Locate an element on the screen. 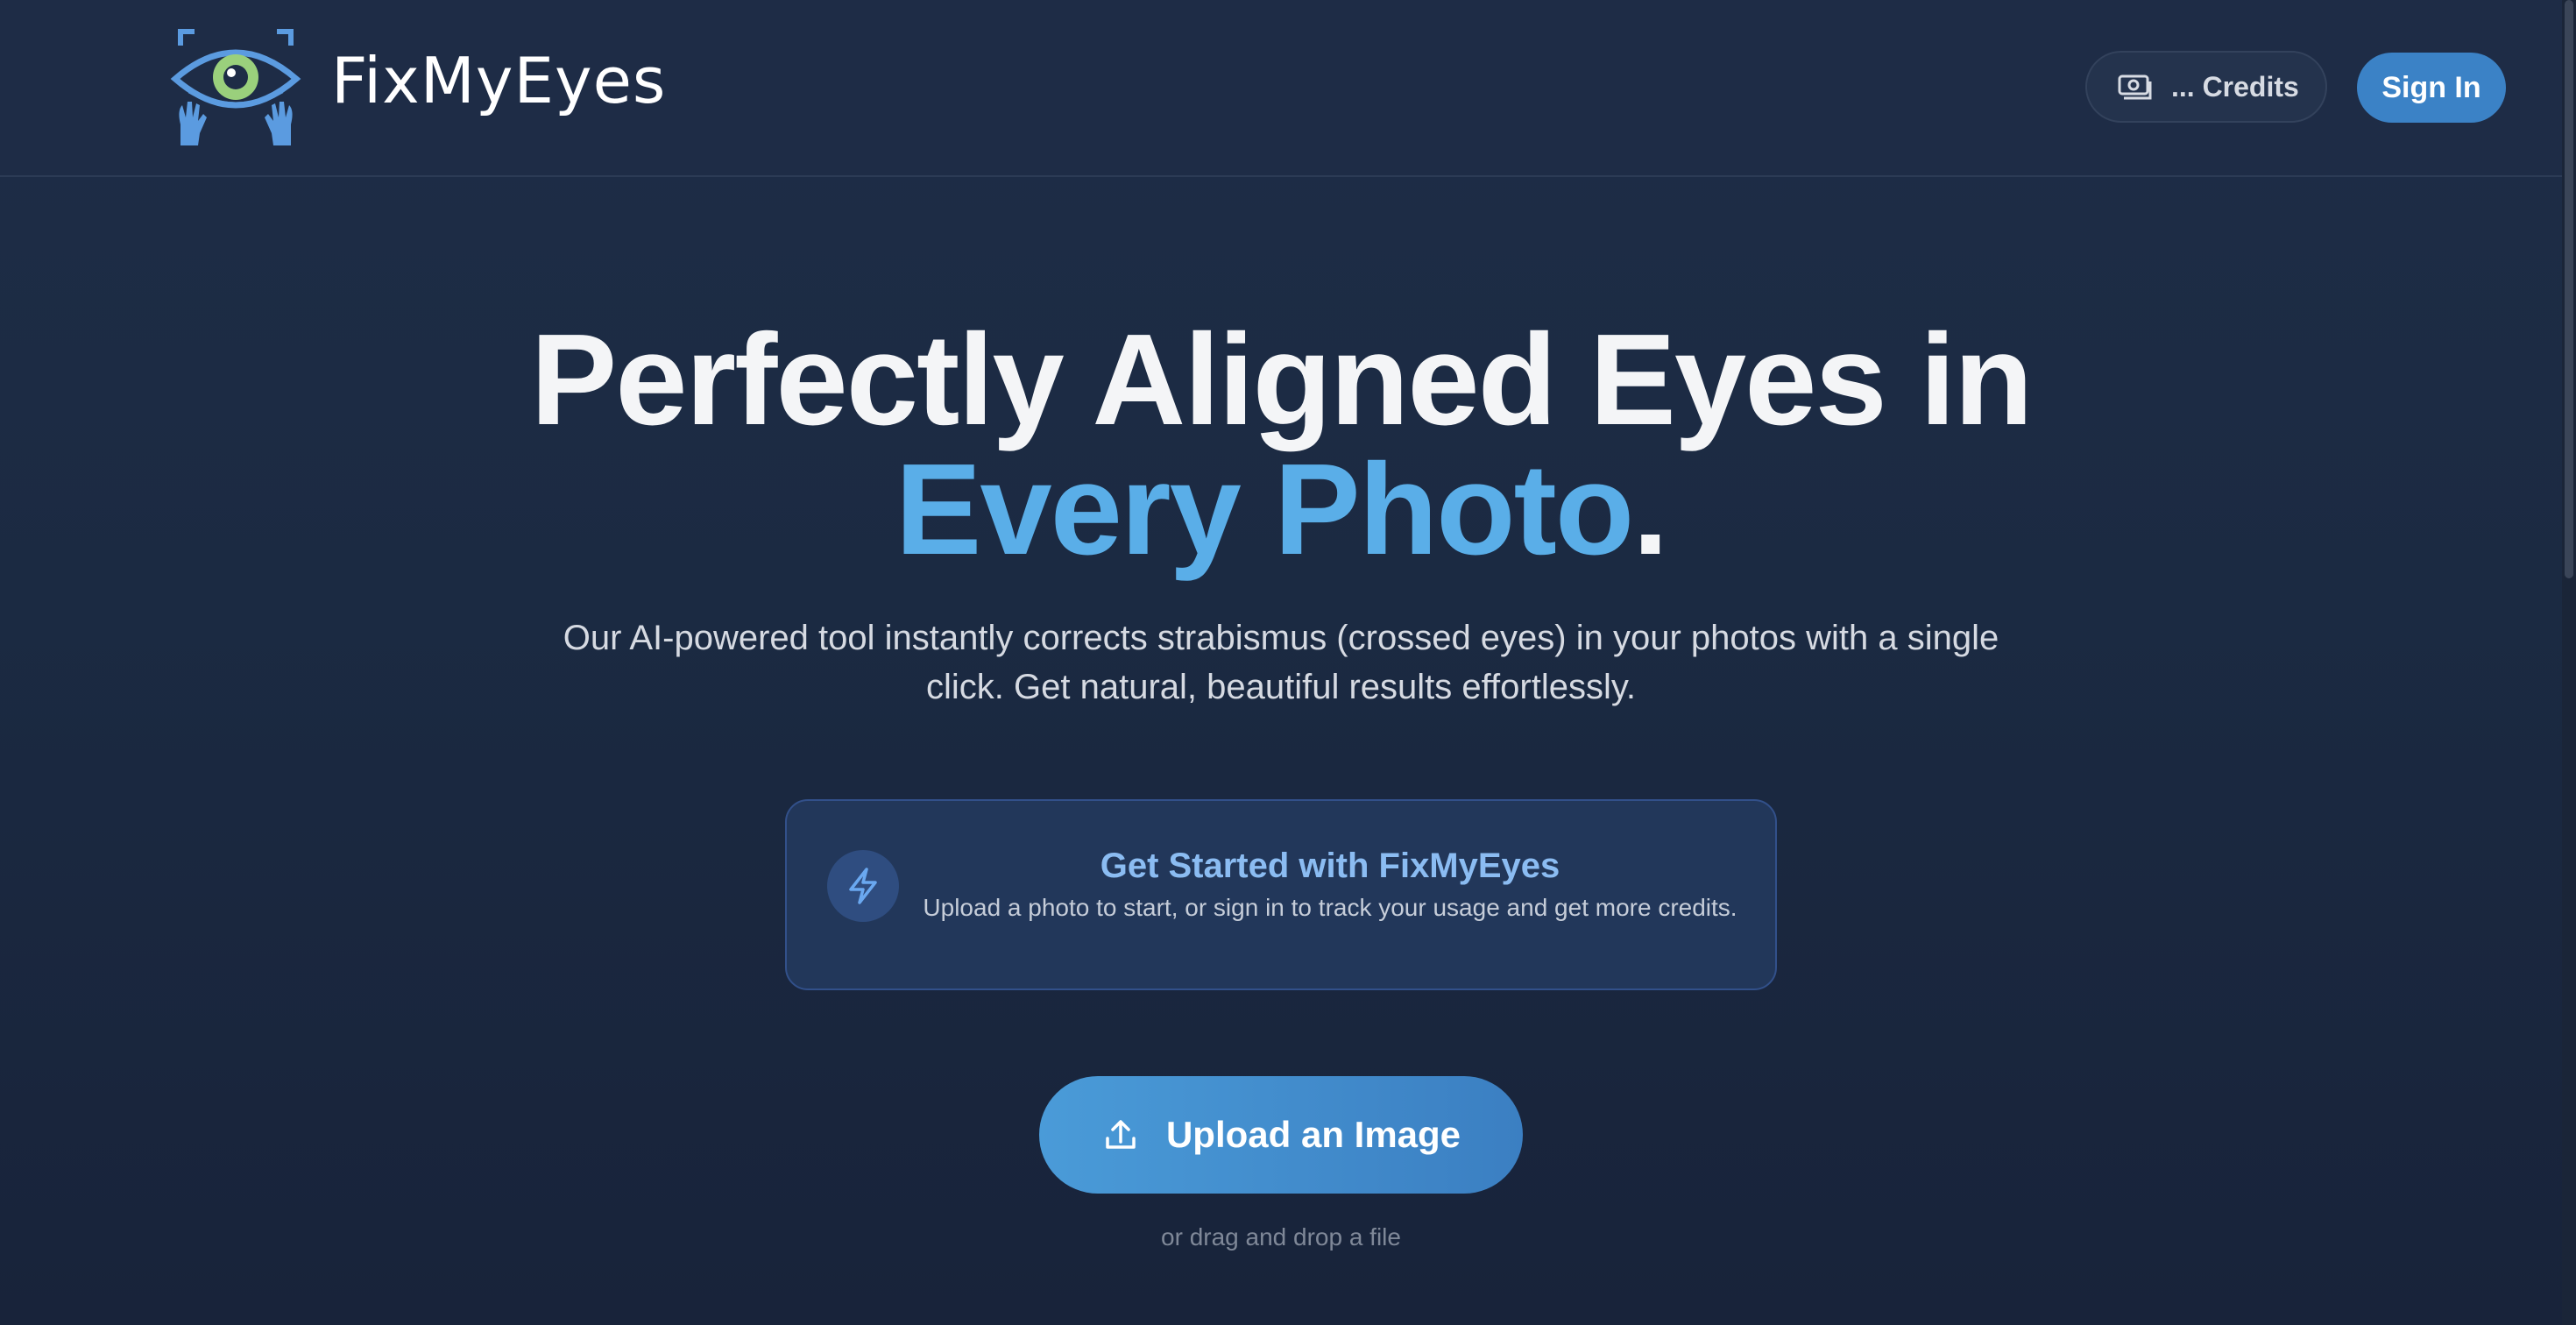  credits-label: ... Credits is located at coordinates (2235, 86).